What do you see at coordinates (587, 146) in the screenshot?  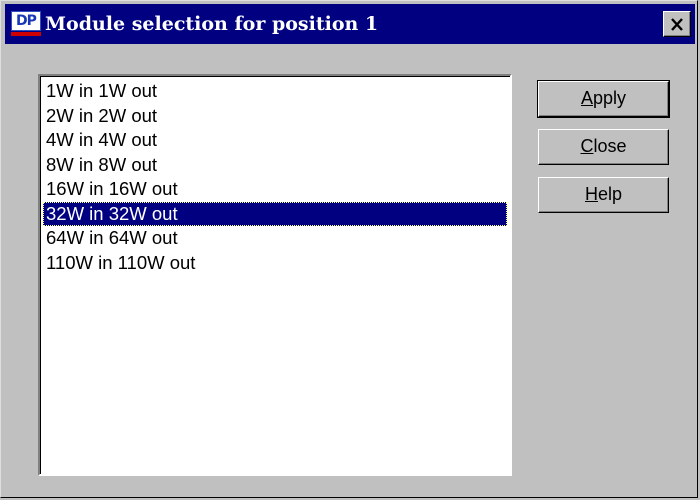 I see `close-mnemonic: C` at bounding box center [587, 146].